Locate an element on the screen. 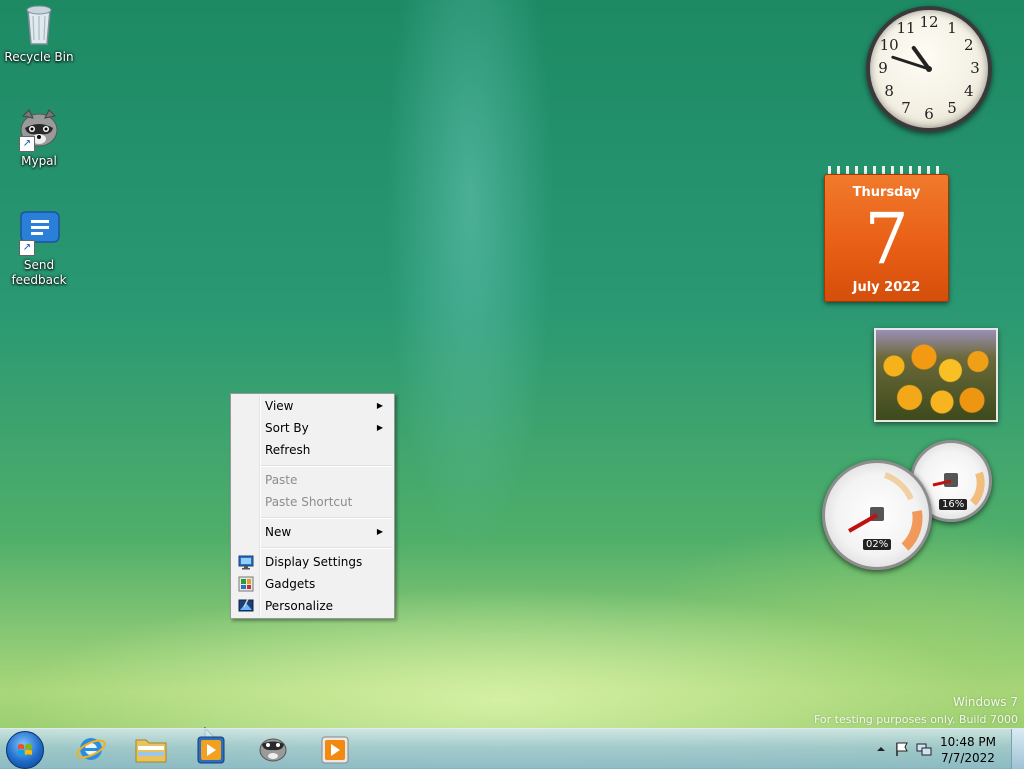  clock-numeral: 3 is located at coordinates (975, 68).